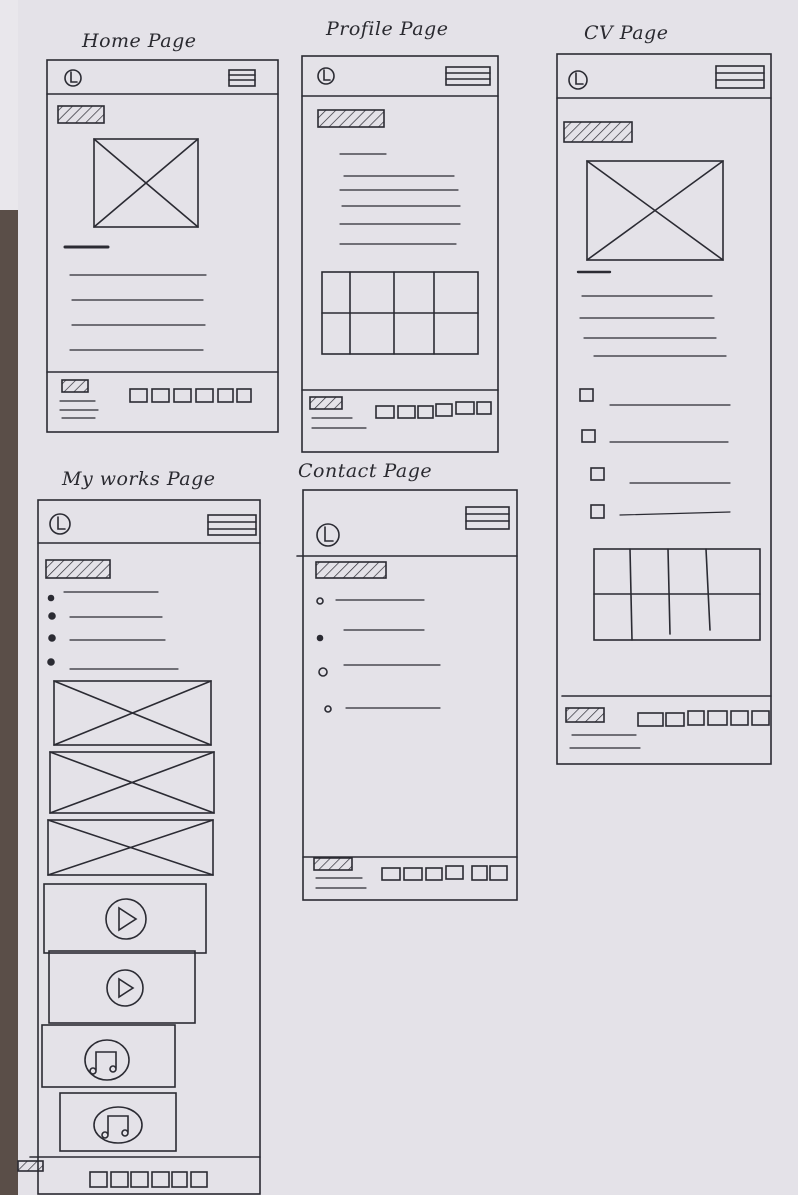  I want to click on contact-page-wireframe, so click(407, 695).